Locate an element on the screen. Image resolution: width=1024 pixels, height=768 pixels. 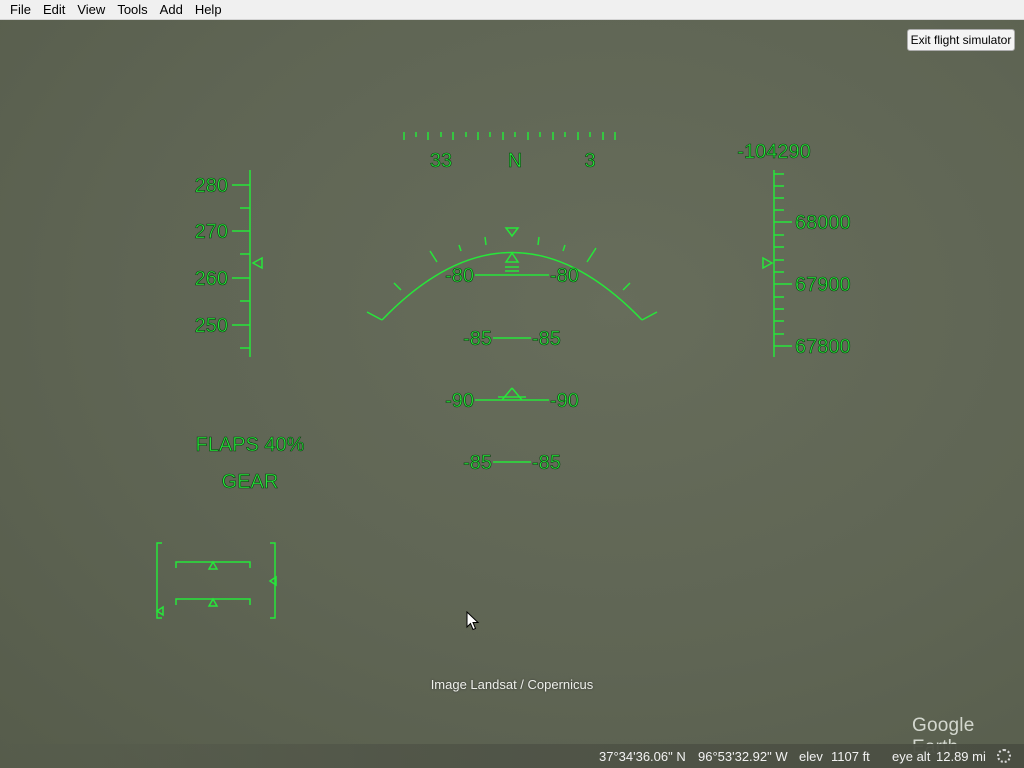
eye-altitude-label: eye alt is located at coordinates (911, 756).